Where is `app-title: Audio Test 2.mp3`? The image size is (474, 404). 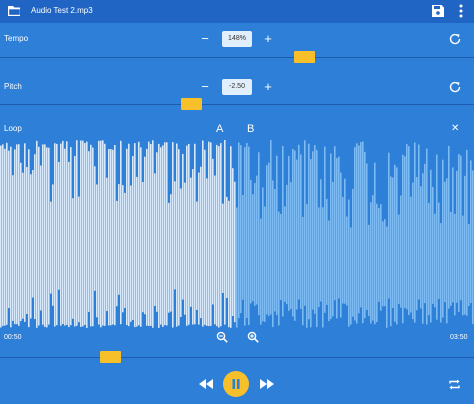
app-title: Audio Test 2.mp3 is located at coordinates (62, 10).